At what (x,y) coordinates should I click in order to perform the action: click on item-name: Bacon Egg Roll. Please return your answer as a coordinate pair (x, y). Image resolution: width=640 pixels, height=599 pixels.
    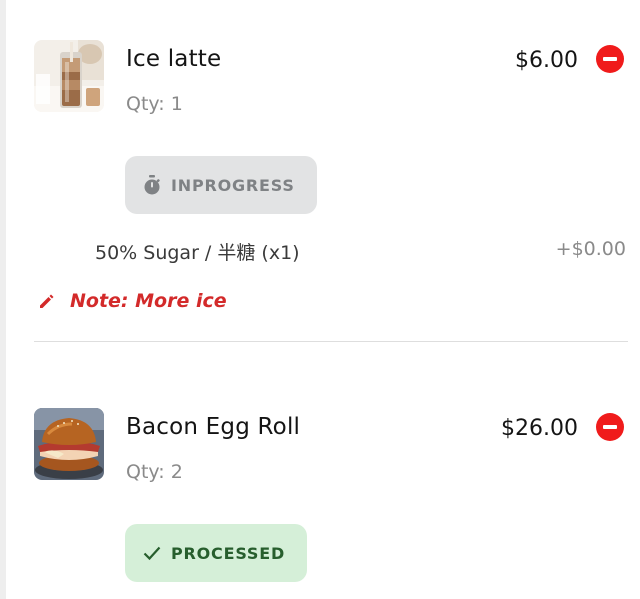
    Looking at the image, I should click on (213, 427).